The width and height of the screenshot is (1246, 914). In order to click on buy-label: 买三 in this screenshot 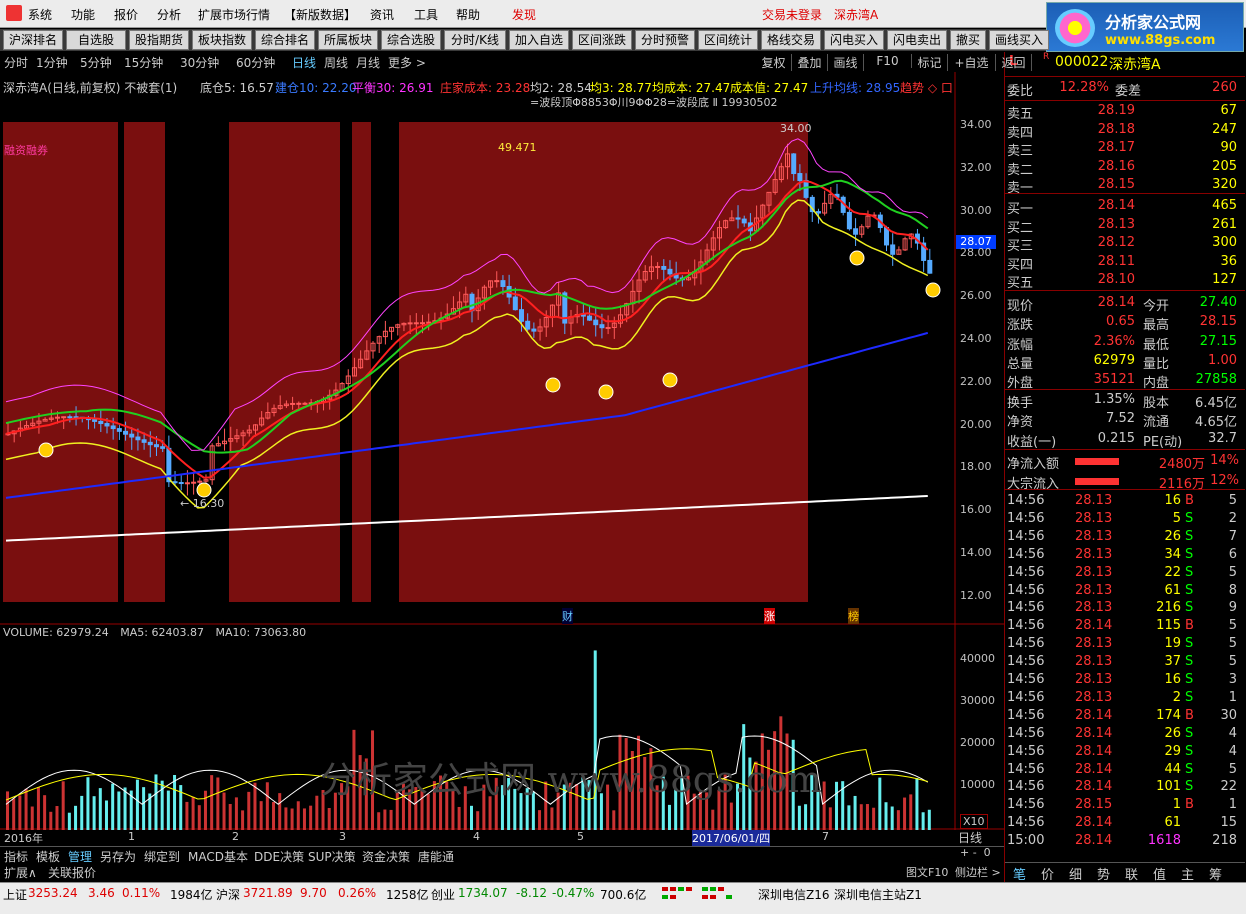, I will do `click(1020, 246)`.